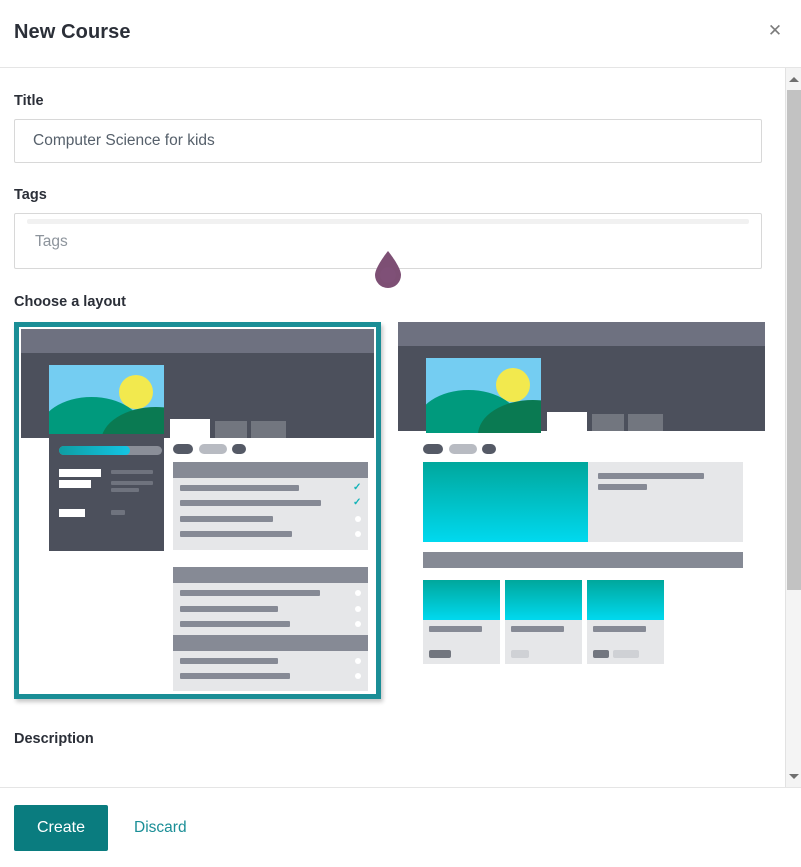 The width and height of the screenshot is (801, 867). Describe the element at coordinates (94, 450) in the screenshot. I see `thumb-progress-fill` at that location.